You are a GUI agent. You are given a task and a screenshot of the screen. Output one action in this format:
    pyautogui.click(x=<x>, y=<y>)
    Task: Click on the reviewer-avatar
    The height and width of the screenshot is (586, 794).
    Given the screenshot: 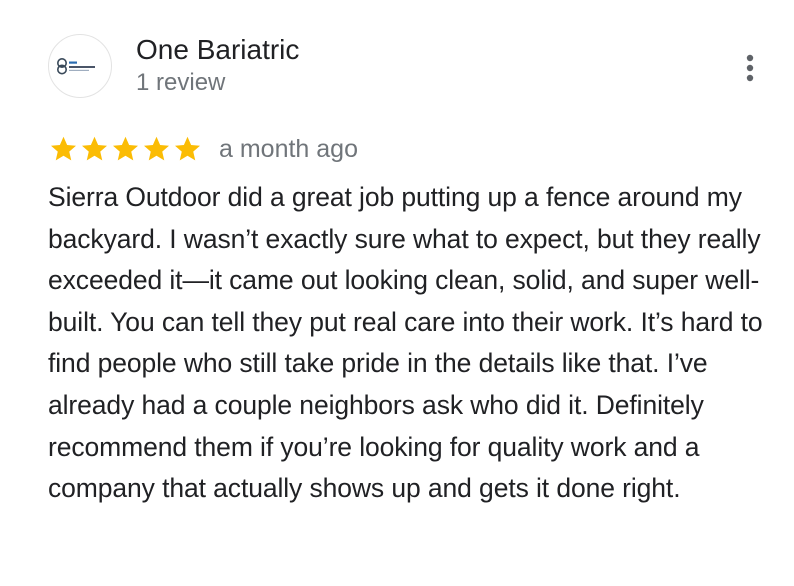 What is the action you would take?
    pyautogui.click(x=80, y=66)
    